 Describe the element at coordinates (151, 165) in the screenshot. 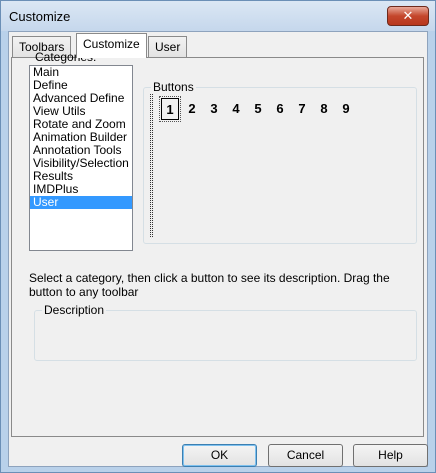

I see `toolbar-grip` at that location.